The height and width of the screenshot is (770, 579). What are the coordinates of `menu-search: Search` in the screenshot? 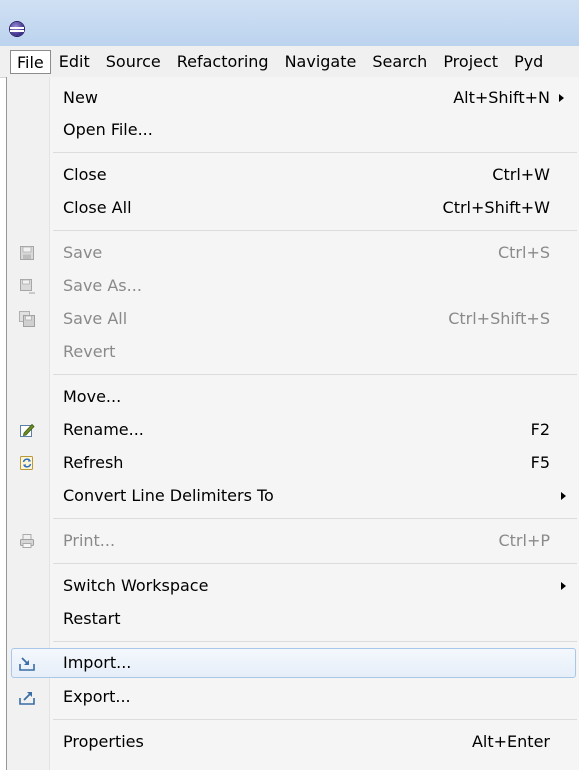 It's located at (399, 62).